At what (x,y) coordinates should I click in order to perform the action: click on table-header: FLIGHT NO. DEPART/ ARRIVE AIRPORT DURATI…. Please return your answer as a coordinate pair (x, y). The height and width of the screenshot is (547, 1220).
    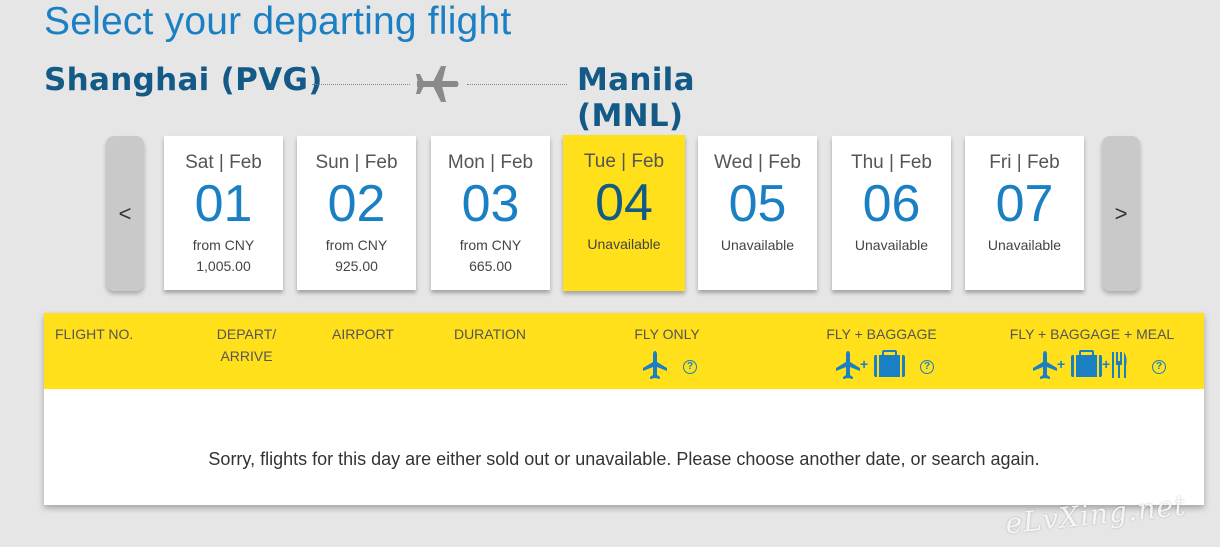
    Looking at the image, I should click on (624, 351).